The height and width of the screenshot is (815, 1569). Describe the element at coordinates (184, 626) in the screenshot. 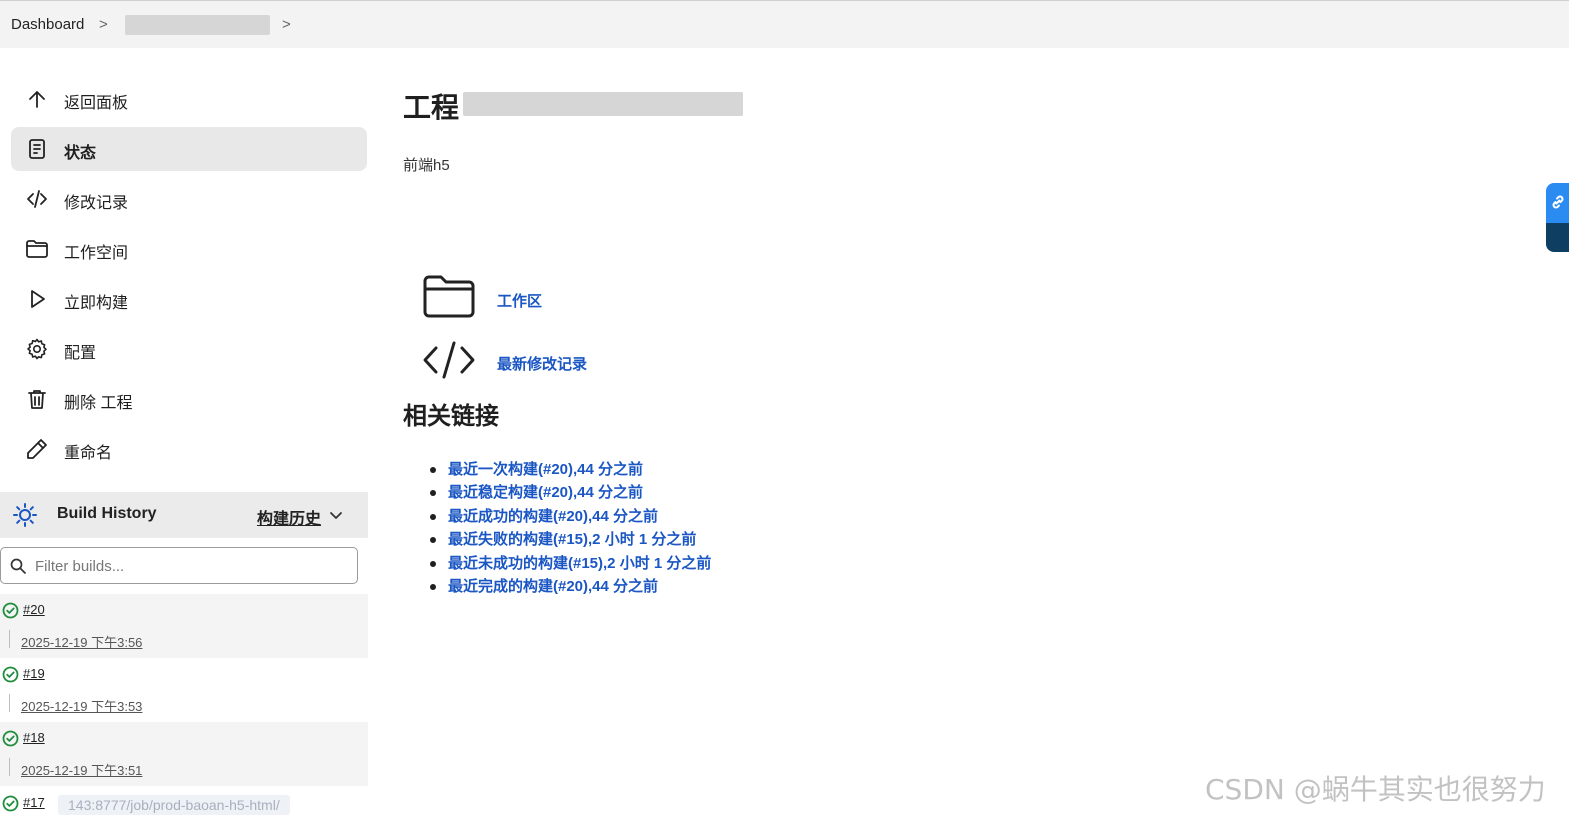

I see `build-row: #20 2025-12-19 下午3:56` at that location.